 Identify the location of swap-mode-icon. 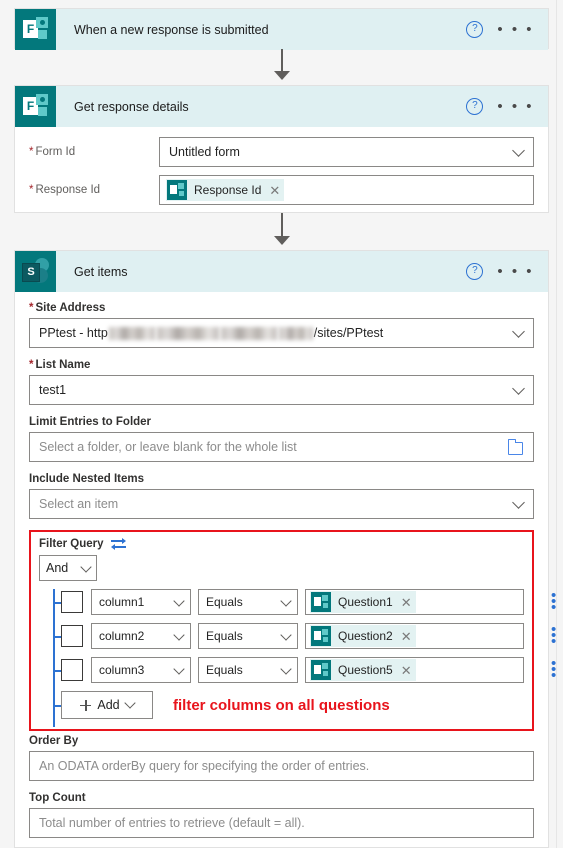
(118, 543).